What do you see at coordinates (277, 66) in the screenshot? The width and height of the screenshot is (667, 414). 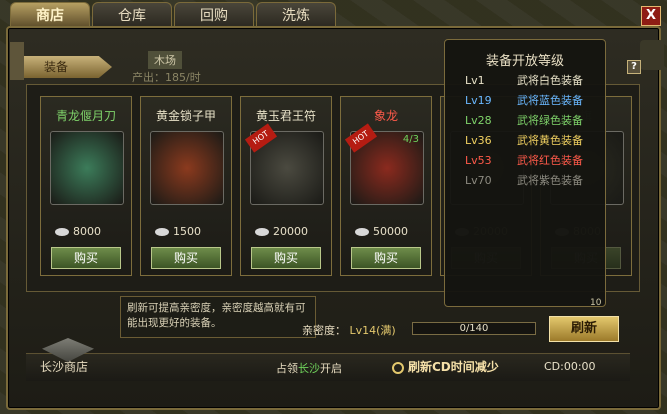 I see `location-info: 木场 产出：185/时` at bounding box center [277, 66].